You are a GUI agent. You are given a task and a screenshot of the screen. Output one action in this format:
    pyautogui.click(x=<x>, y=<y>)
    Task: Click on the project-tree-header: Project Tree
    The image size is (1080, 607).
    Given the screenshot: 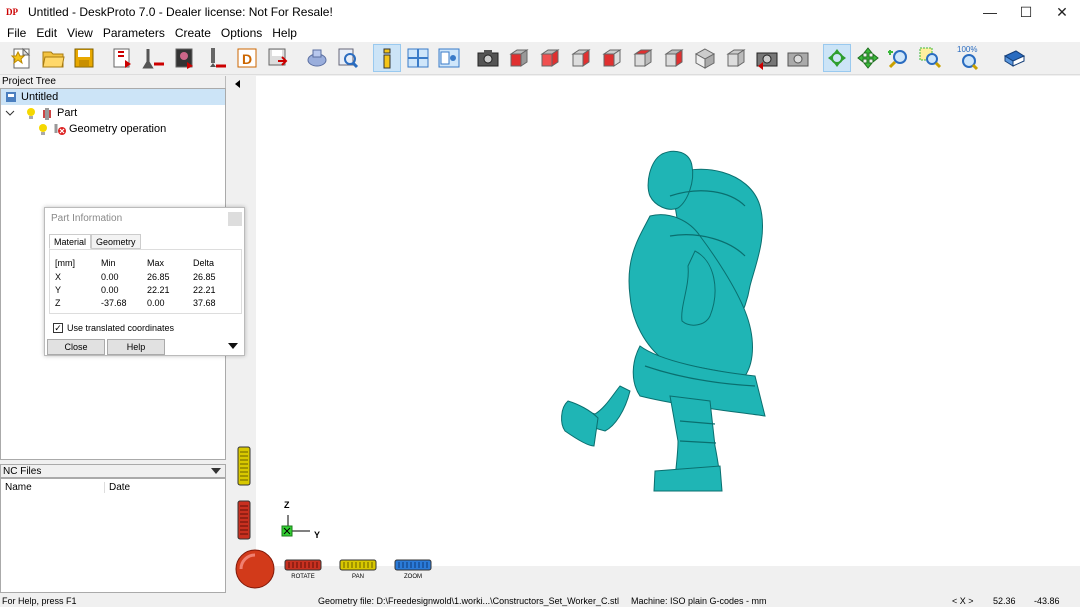 What is the action you would take?
    pyautogui.click(x=113, y=82)
    